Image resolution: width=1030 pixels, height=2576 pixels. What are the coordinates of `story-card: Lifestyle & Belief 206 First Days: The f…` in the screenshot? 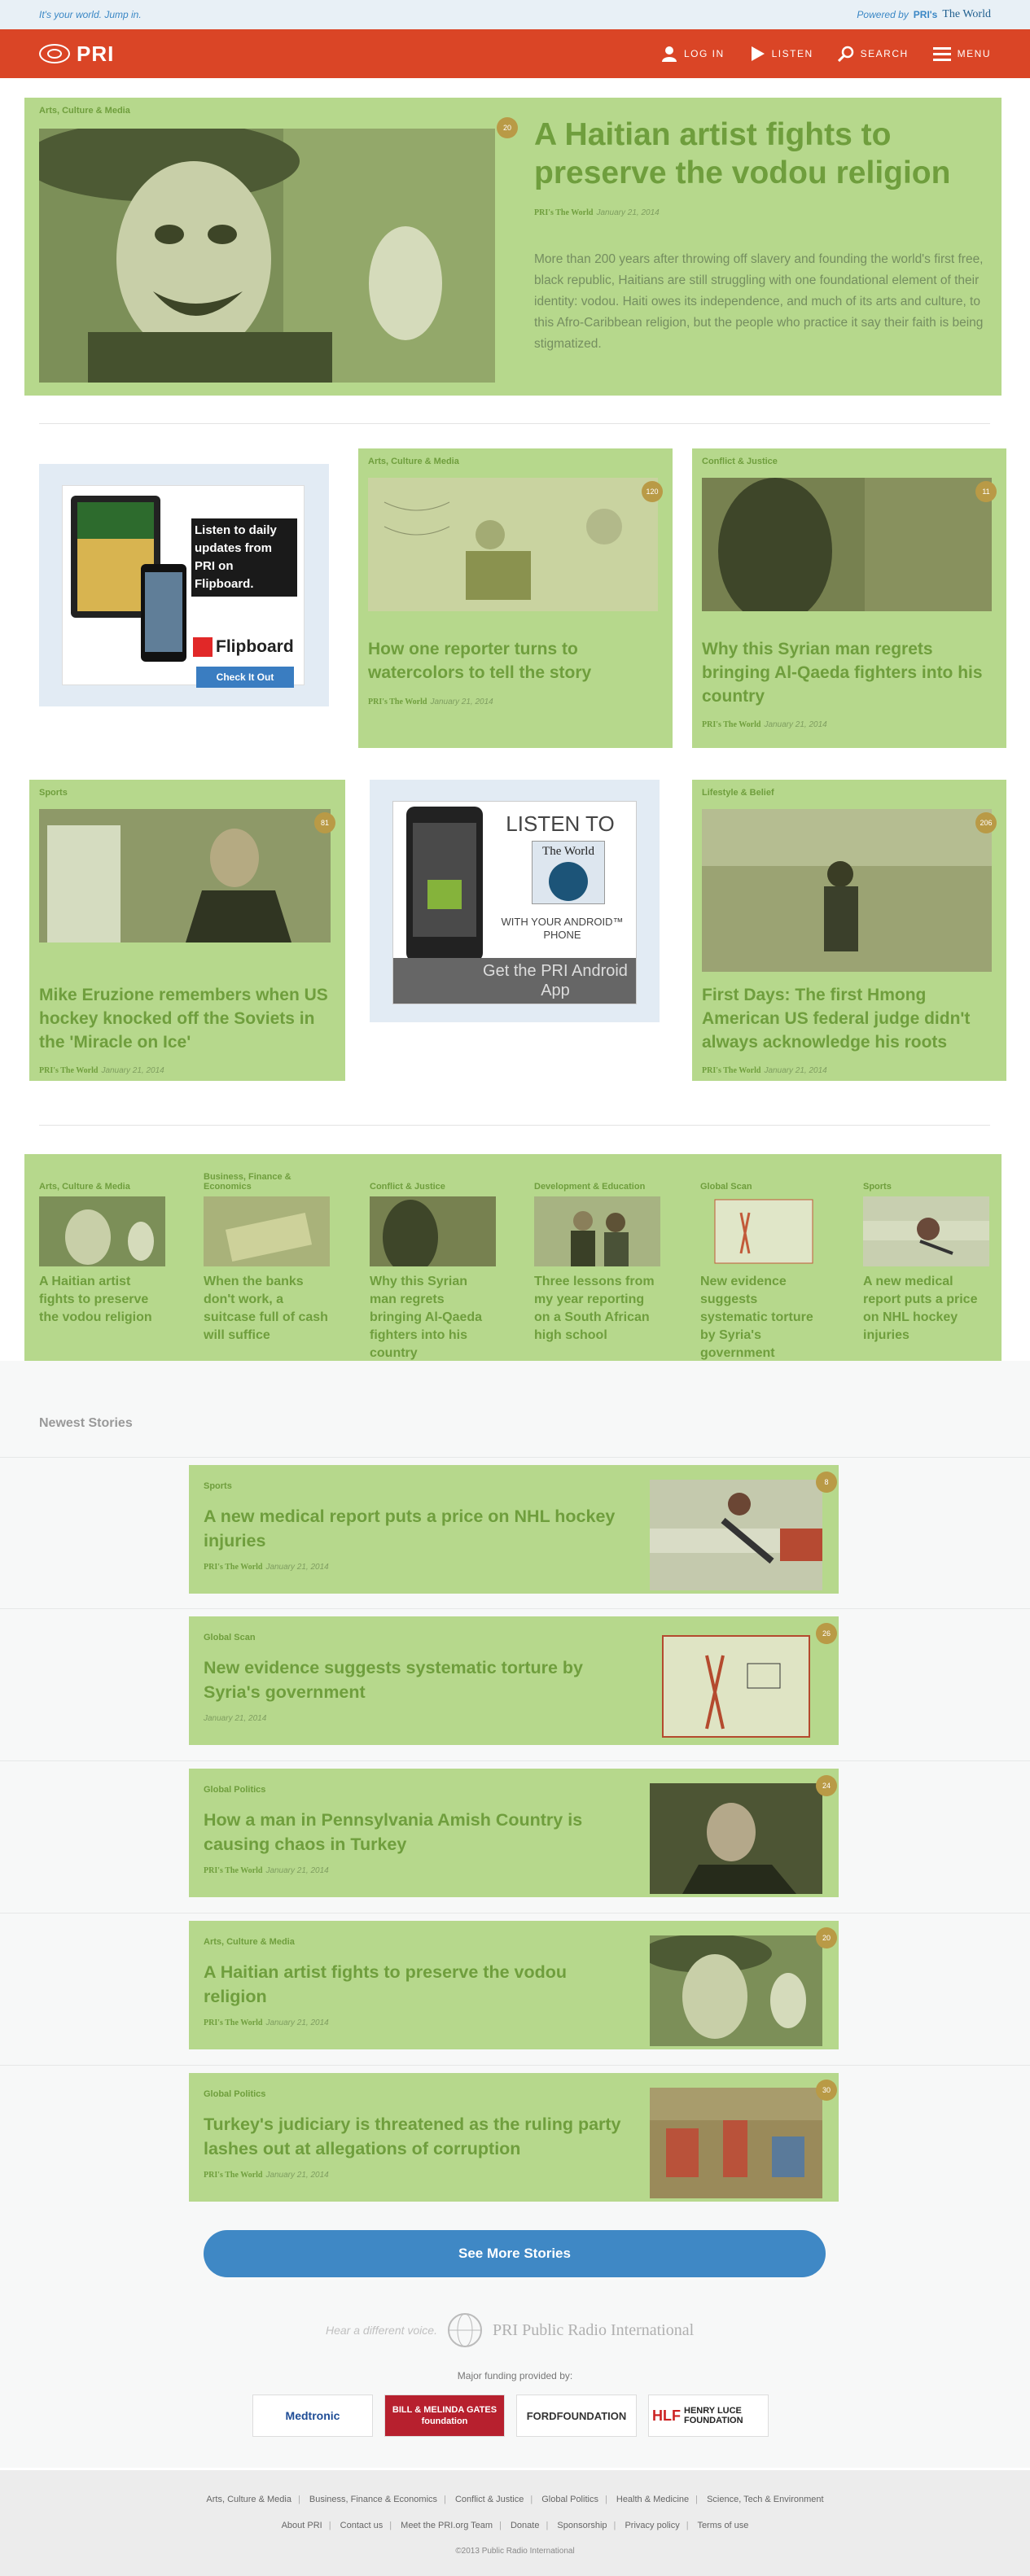 It's located at (849, 930).